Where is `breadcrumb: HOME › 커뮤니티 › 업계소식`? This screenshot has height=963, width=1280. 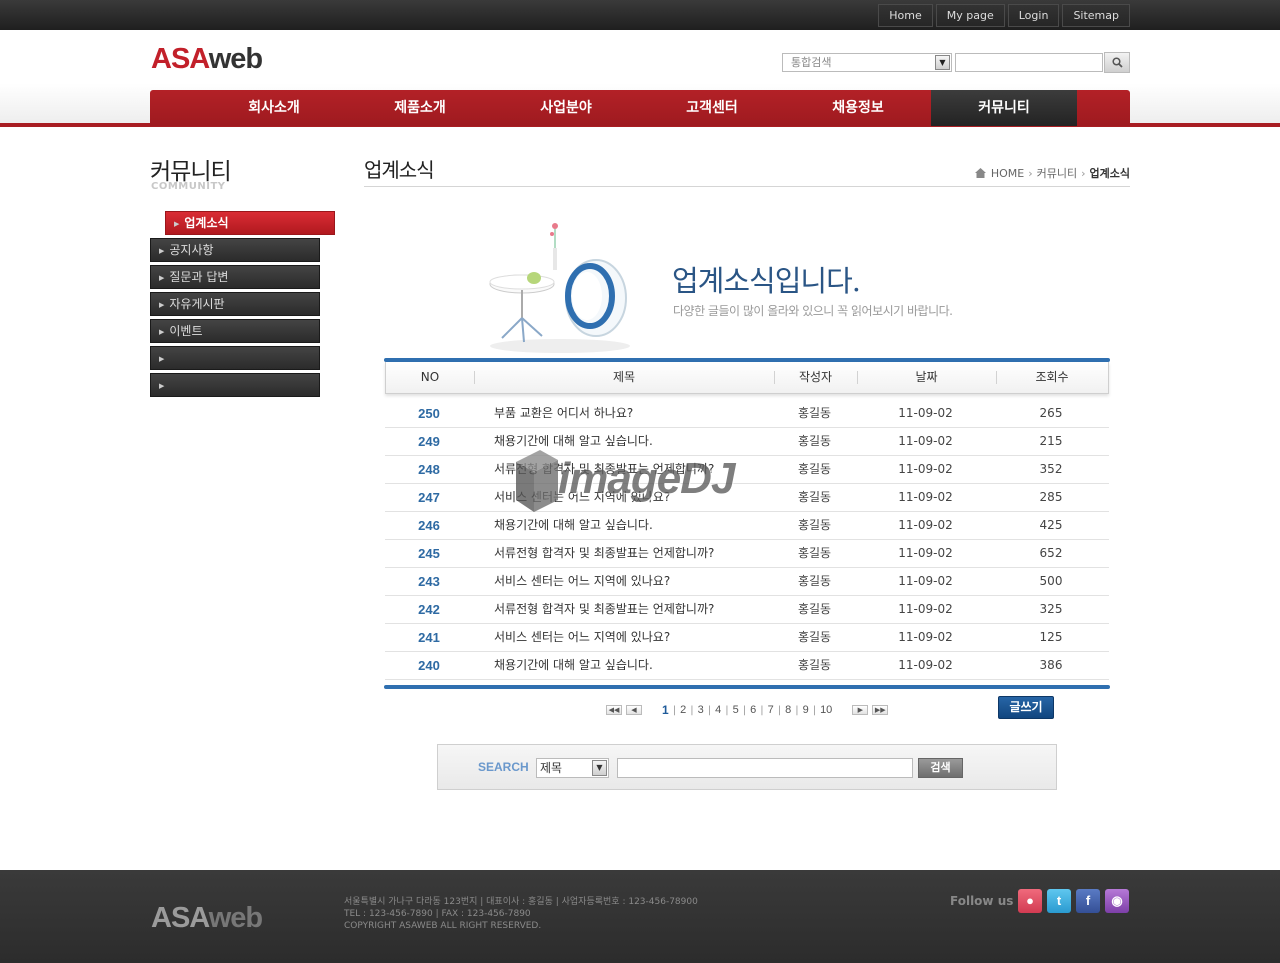
breadcrumb: HOME › 커뮤니티 › 업계소식 is located at coordinates (1052, 173).